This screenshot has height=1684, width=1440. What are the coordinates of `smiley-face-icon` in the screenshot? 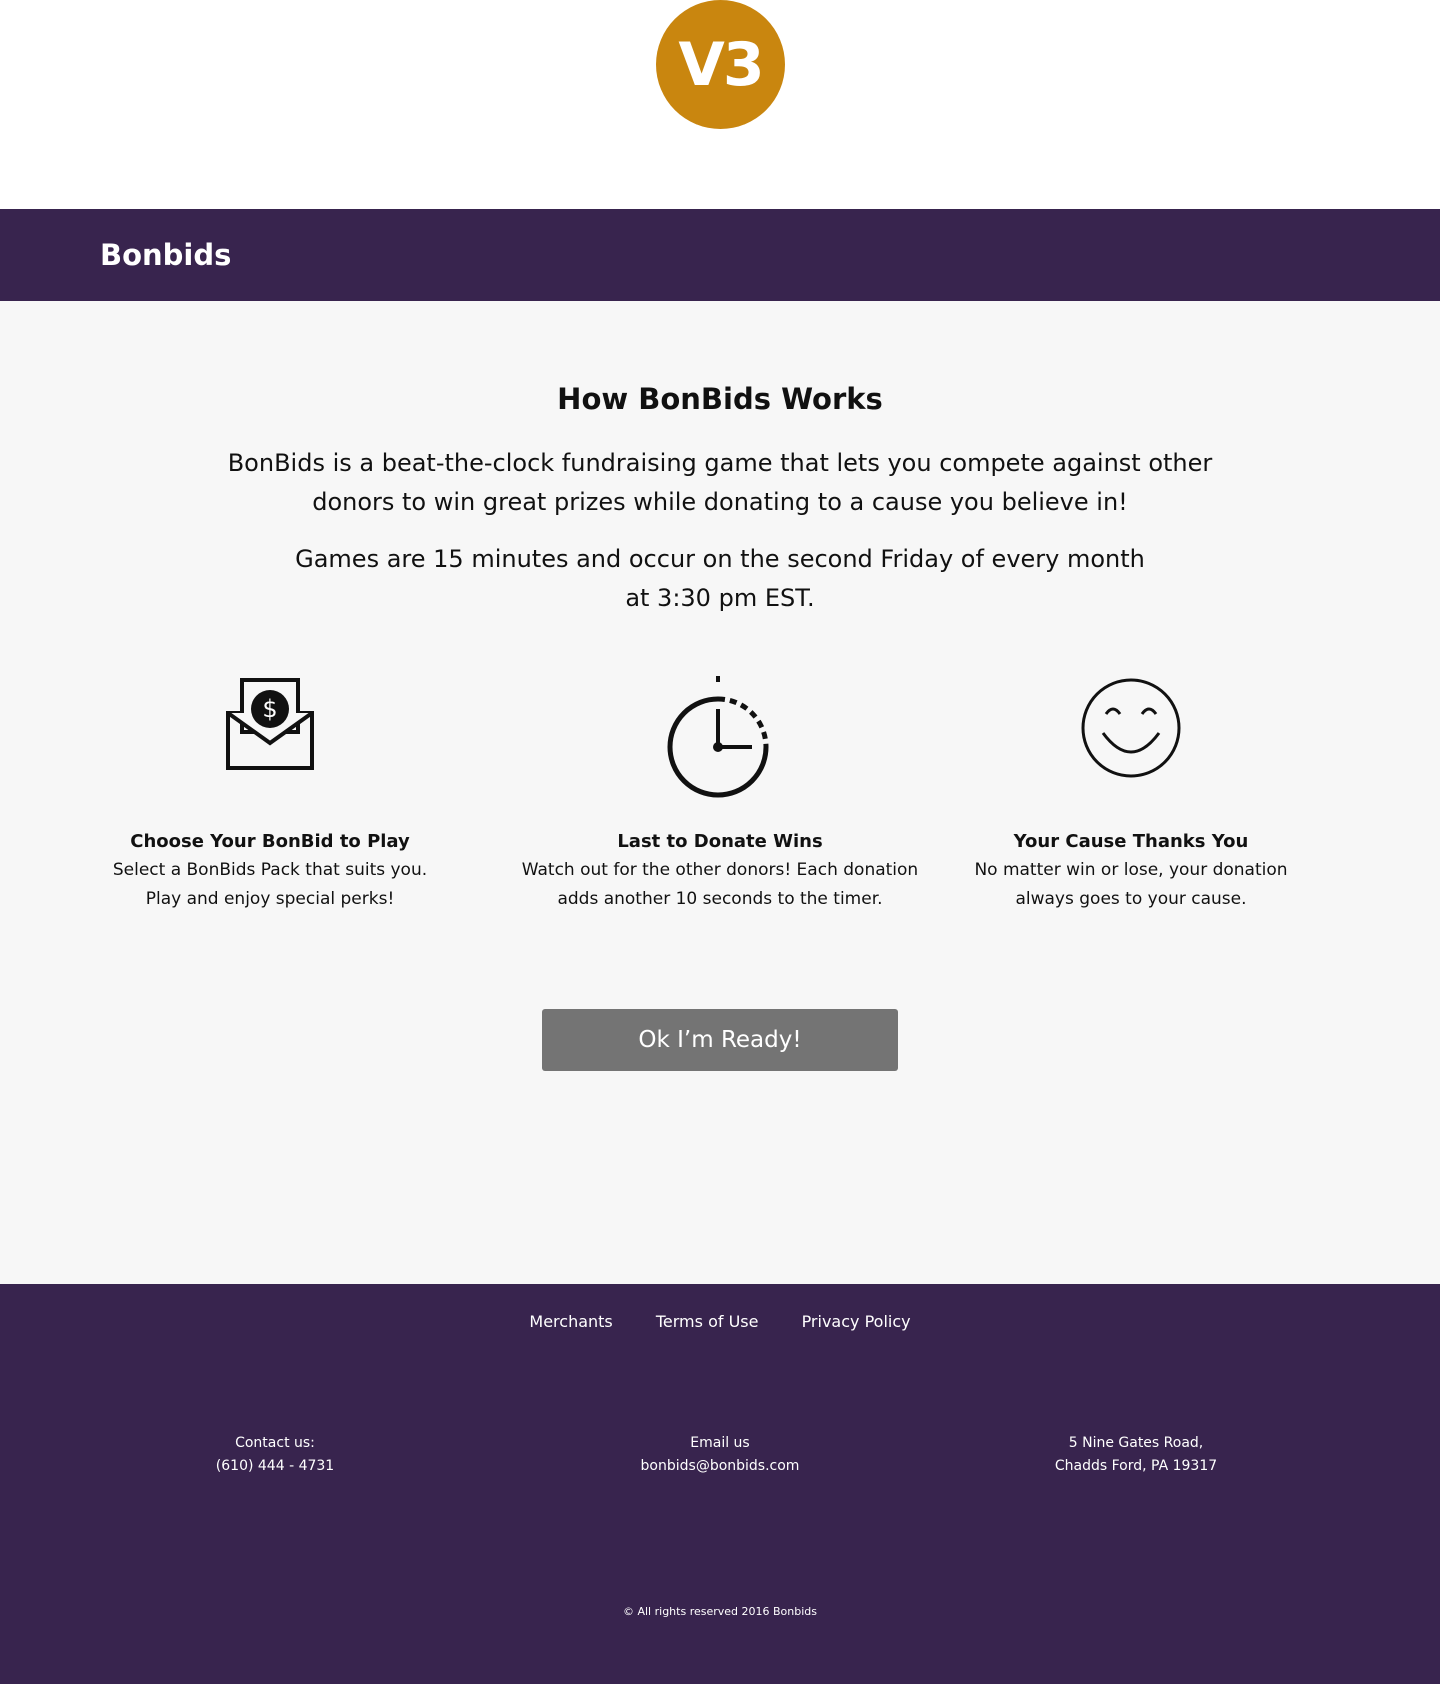 It's located at (1131, 728).